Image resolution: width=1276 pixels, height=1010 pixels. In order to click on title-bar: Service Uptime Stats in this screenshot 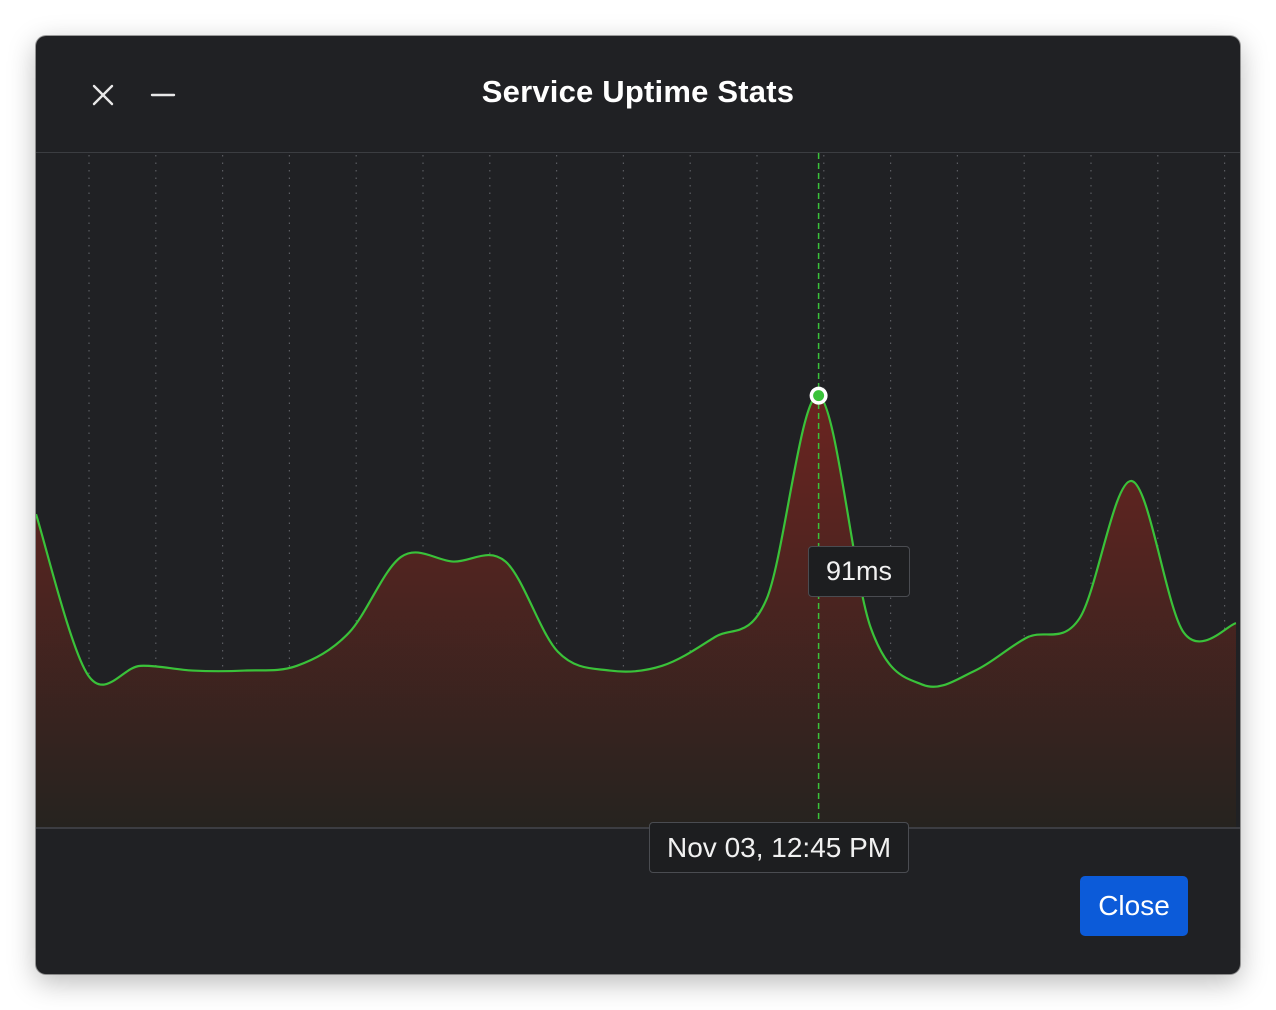, I will do `click(638, 94)`.